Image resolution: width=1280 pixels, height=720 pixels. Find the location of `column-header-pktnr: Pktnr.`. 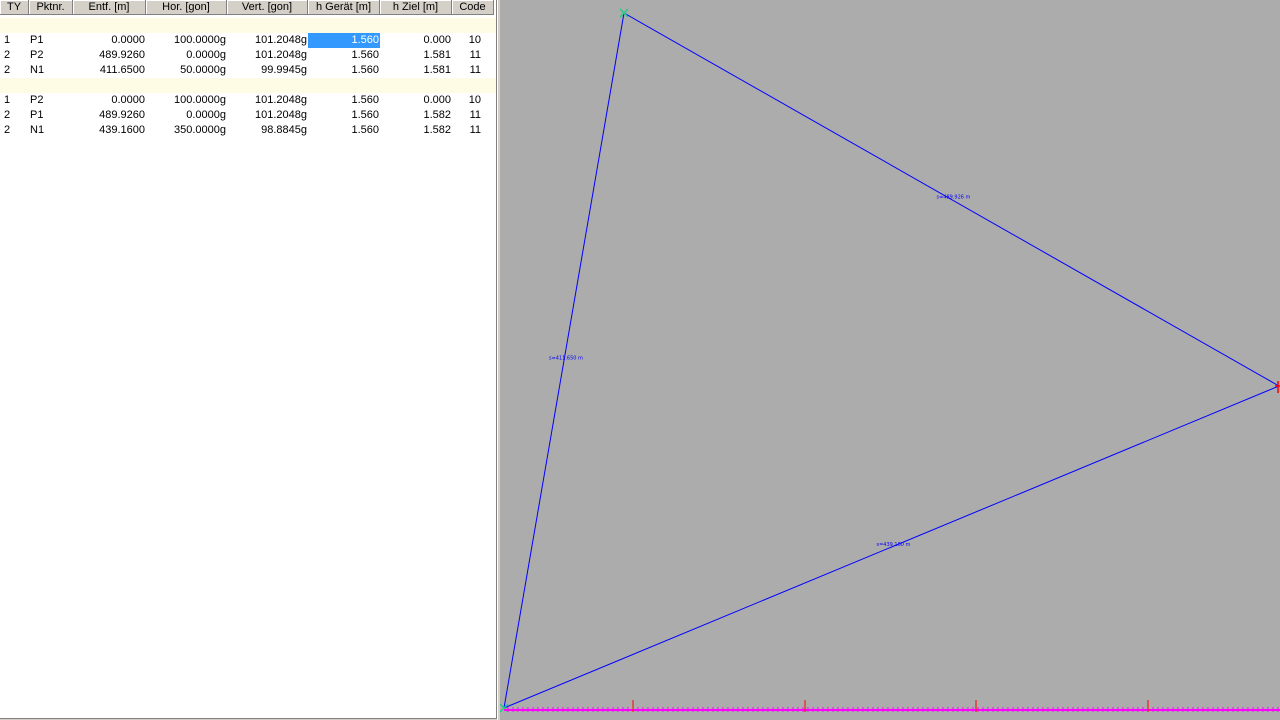

column-header-pktnr: Pktnr. is located at coordinates (51, 7).